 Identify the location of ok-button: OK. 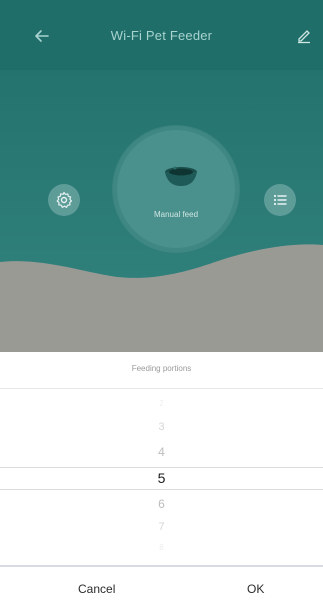
(255, 589).